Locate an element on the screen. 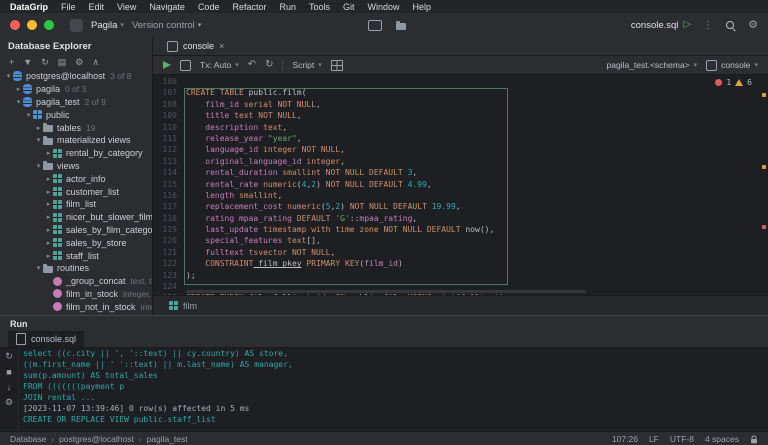 Image resolution: width=768 pixels, height=445 pixels. code-line: 123); is located at coordinates (460, 276).